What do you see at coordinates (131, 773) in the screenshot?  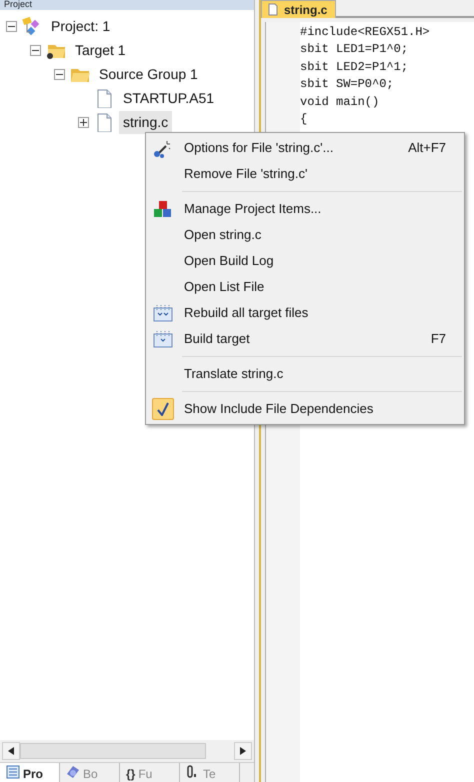 I see `braces-icon: {}` at bounding box center [131, 773].